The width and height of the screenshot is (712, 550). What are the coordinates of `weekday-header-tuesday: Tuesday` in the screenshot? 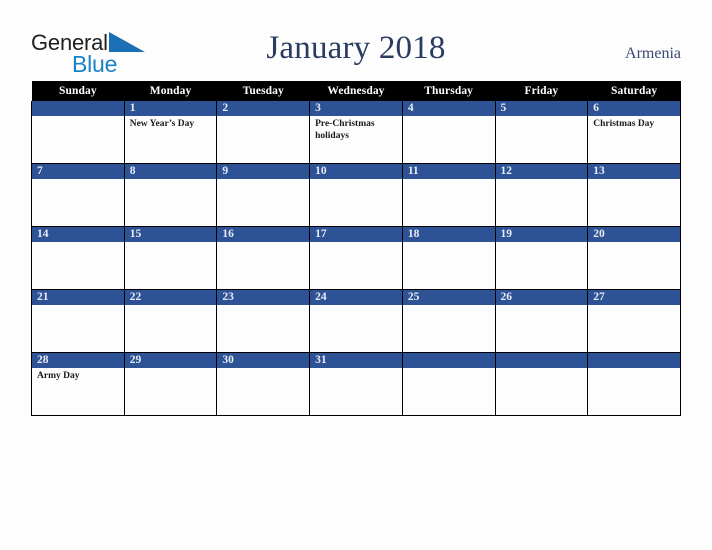 It's located at (263, 91).